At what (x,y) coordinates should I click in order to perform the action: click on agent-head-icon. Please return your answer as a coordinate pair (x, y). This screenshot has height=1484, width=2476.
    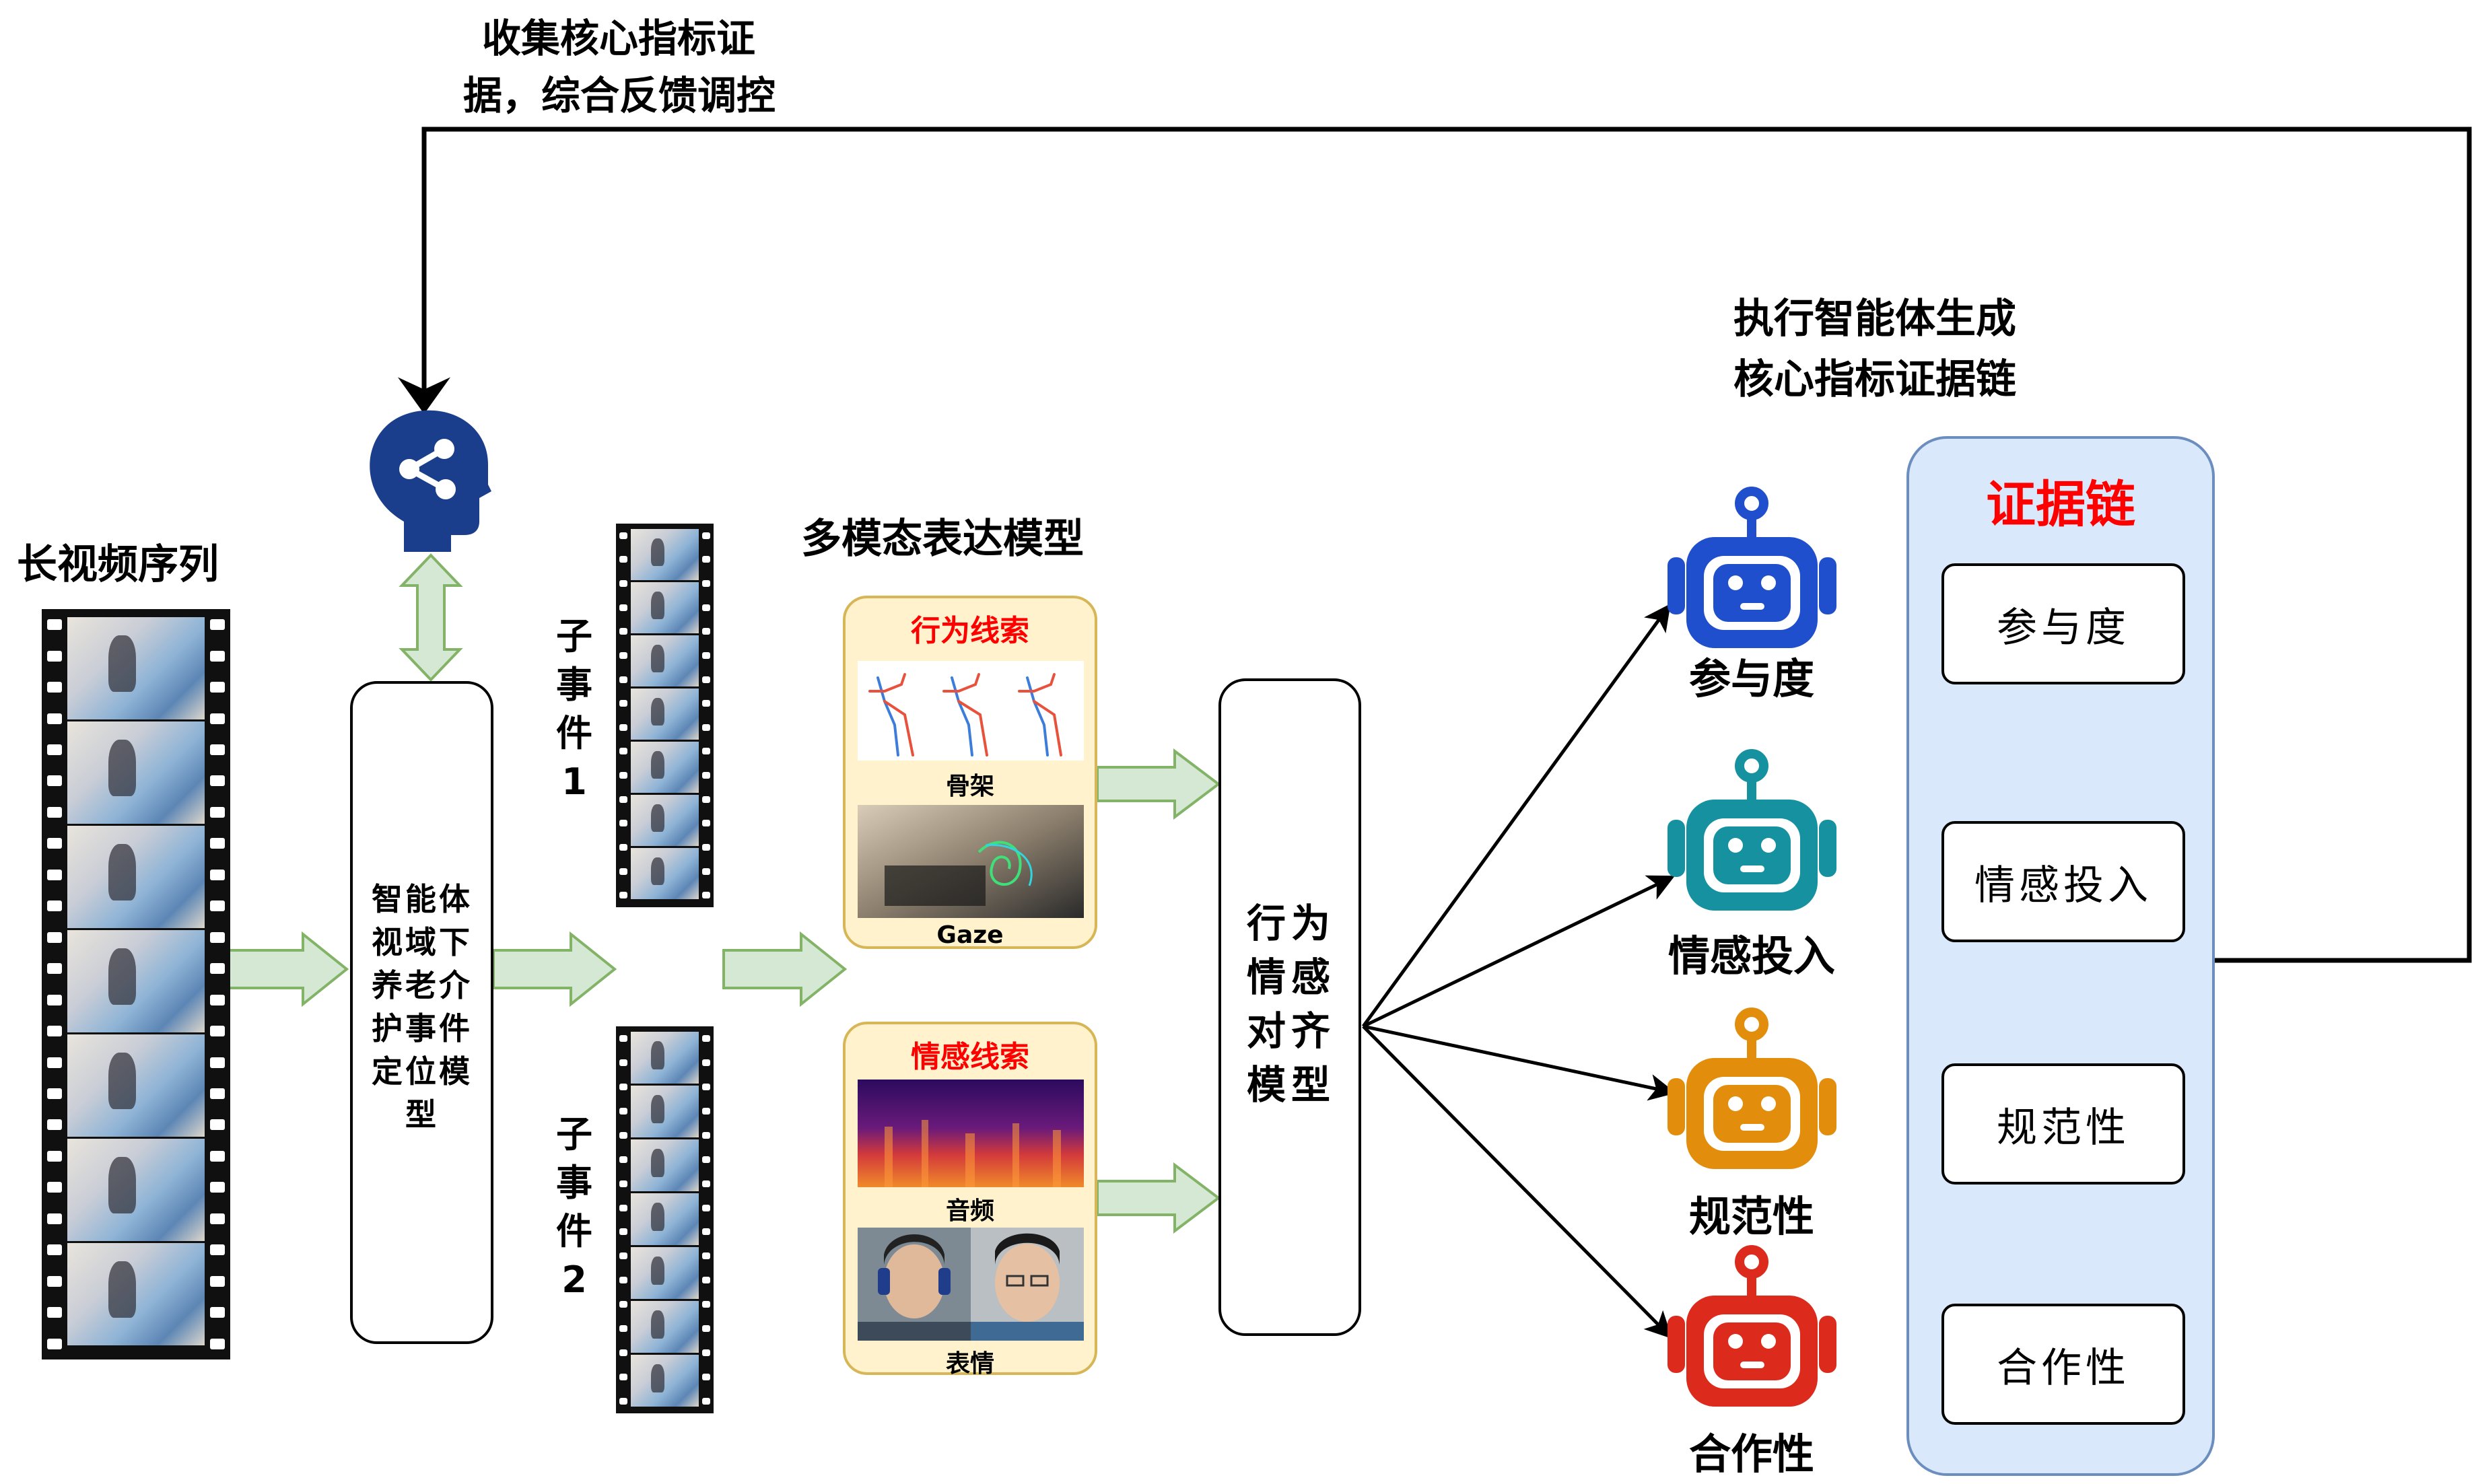
    Looking at the image, I should click on (431, 481).